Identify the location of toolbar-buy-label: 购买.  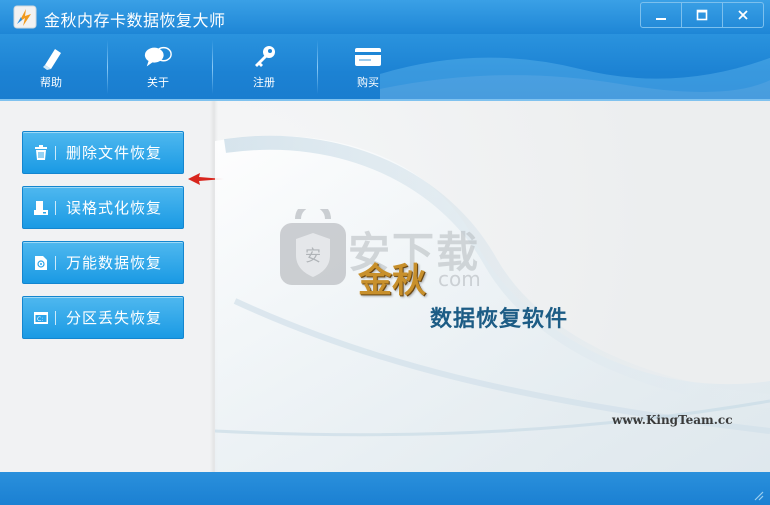
(368, 82).